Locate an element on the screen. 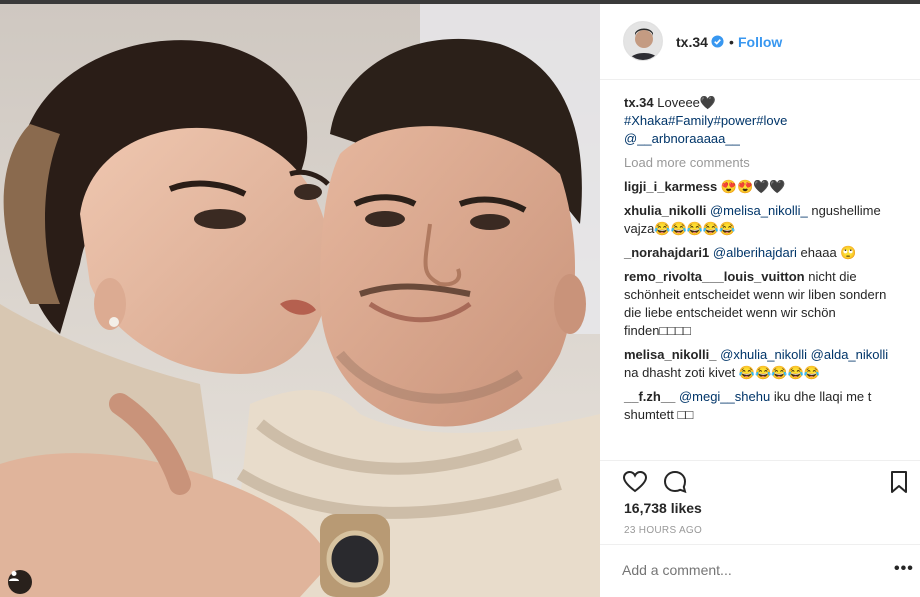  comment-username: __f.zh__ is located at coordinates (649, 396).